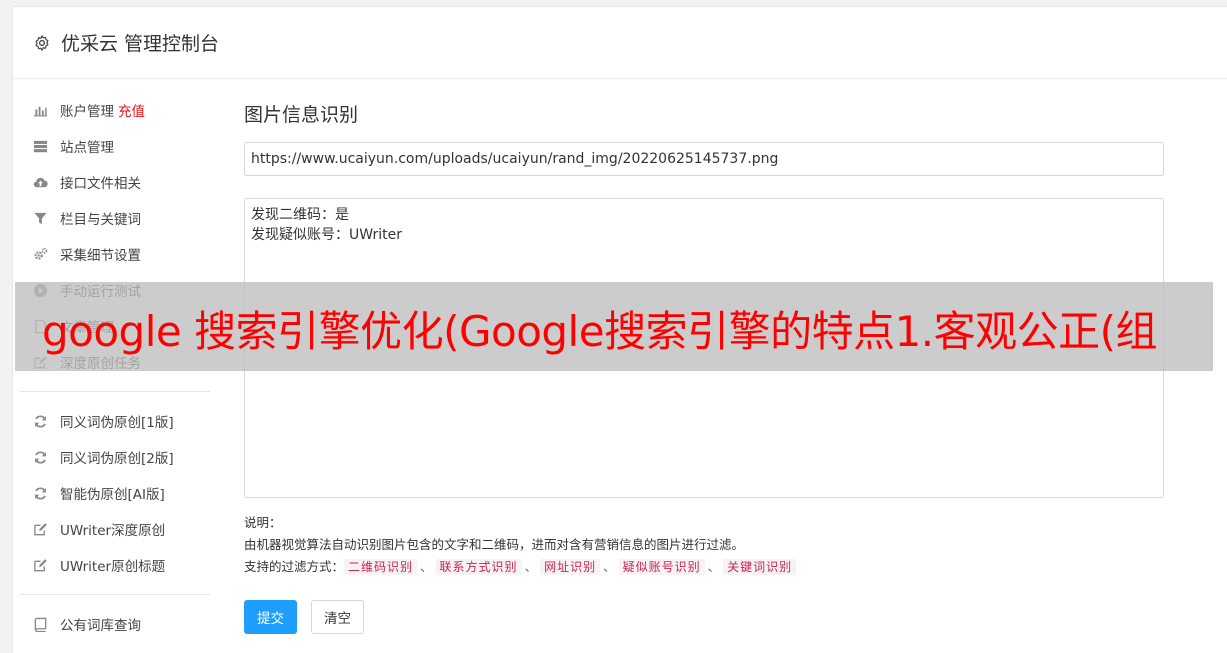 The width and height of the screenshot is (1227, 653). Describe the element at coordinates (270, 617) in the screenshot. I see `submit-button: 提交` at that location.